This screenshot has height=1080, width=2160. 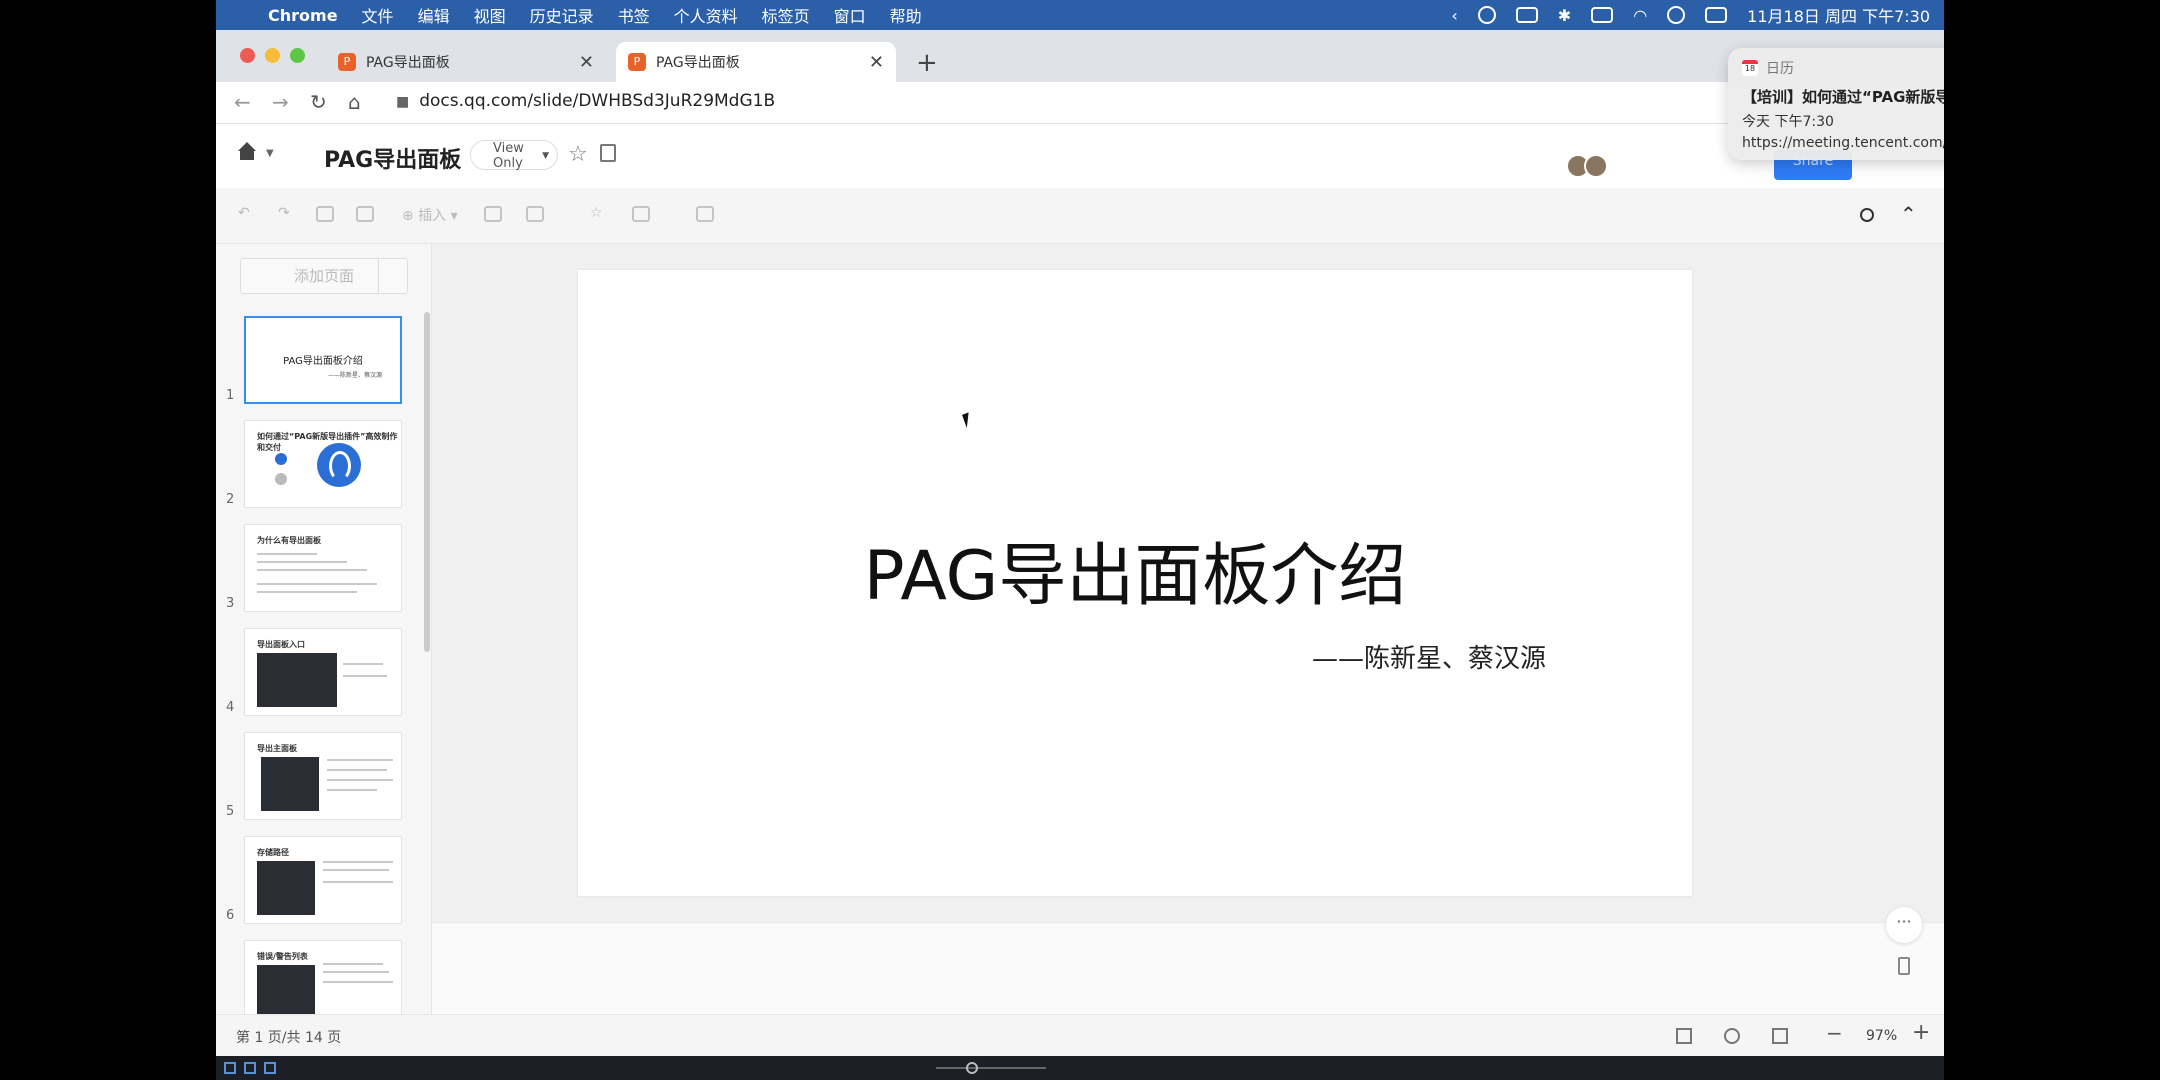 I want to click on chat-icon, so click(x=1486, y=15).